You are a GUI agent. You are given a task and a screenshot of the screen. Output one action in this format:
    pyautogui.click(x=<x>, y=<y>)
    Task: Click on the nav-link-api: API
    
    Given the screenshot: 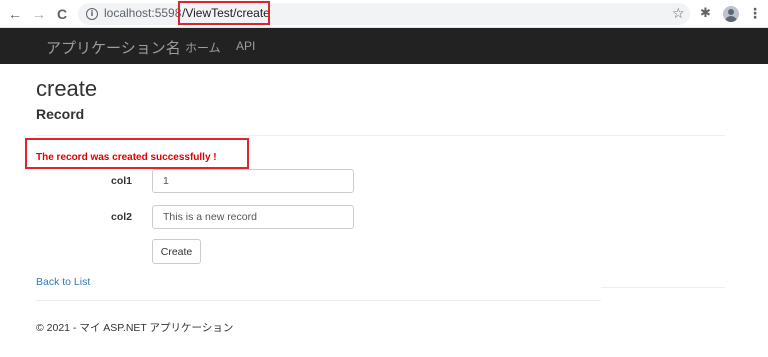 What is the action you would take?
    pyautogui.click(x=245, y=46)
    